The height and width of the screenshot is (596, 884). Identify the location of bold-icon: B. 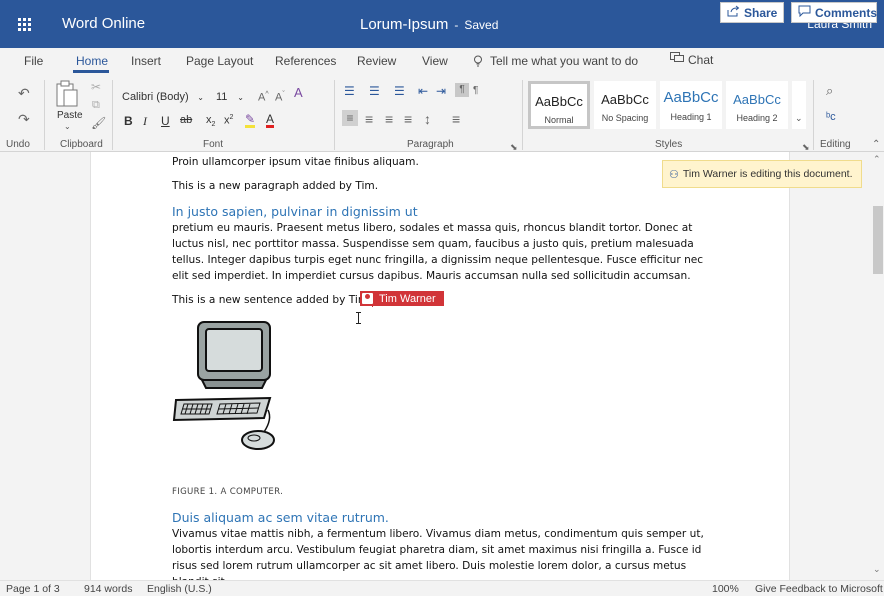
(128, 121).